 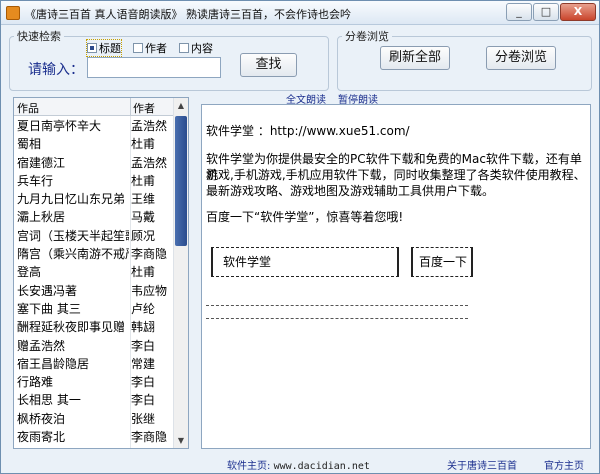 What do you see at coordinates (73, 254) in the screenshot?
I see `poem-title: 隋宫（乘兴南游不戒严` at bounding box center [73, 254].